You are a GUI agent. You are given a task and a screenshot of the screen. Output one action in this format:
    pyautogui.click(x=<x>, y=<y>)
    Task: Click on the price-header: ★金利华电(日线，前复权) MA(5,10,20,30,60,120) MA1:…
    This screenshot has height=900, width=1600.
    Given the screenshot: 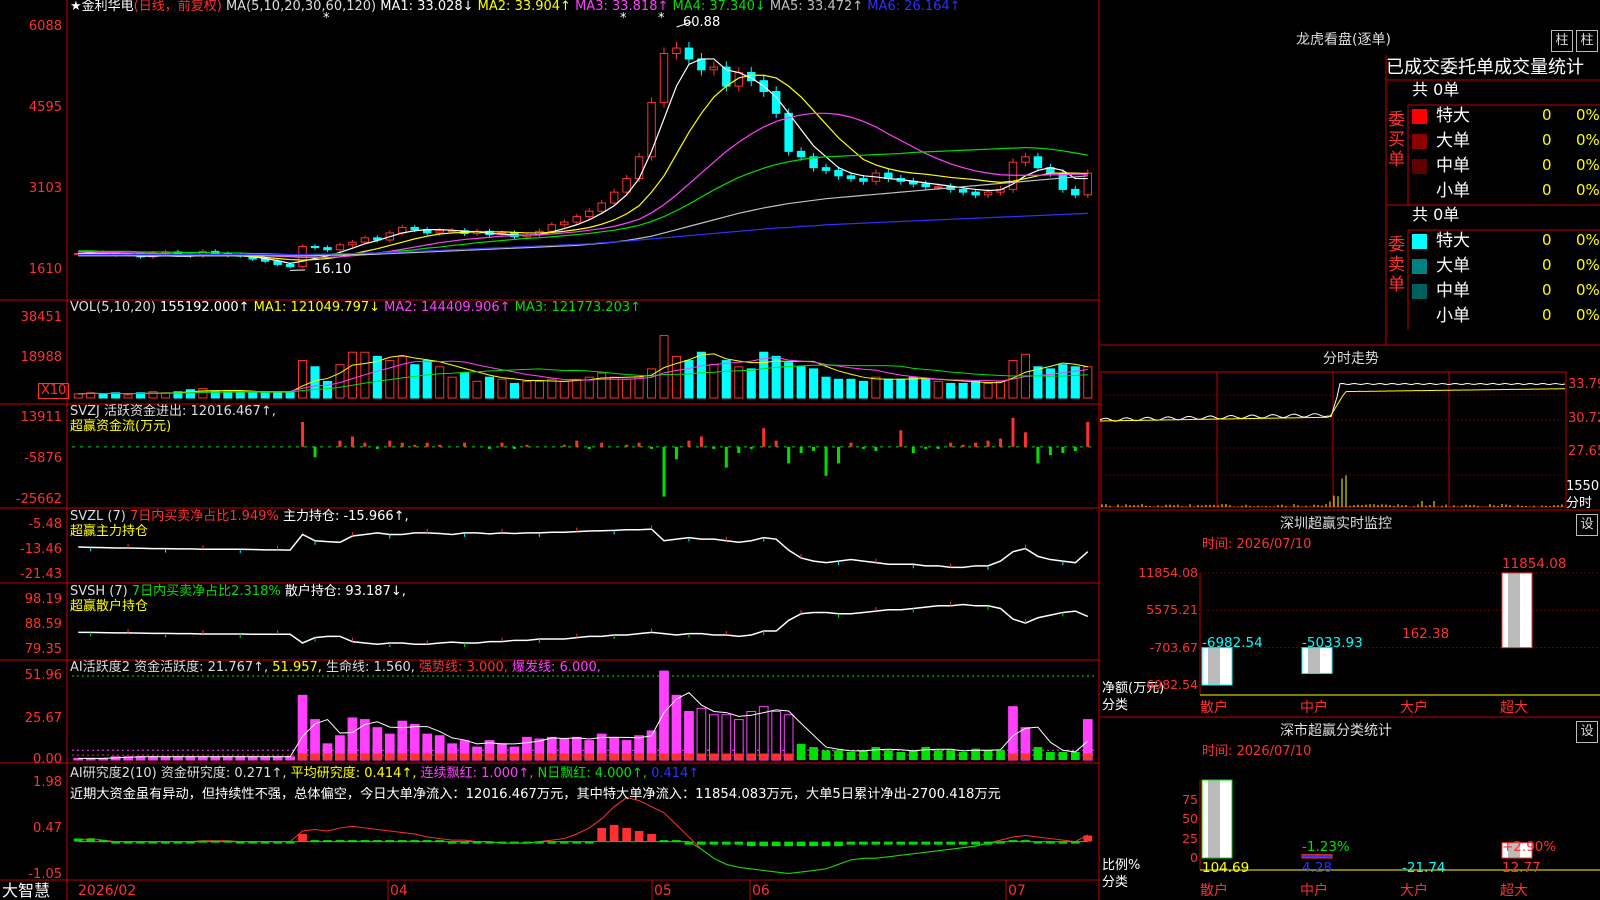 What is the action you would take?
    pyautogui.click(x=515, y=7)
    